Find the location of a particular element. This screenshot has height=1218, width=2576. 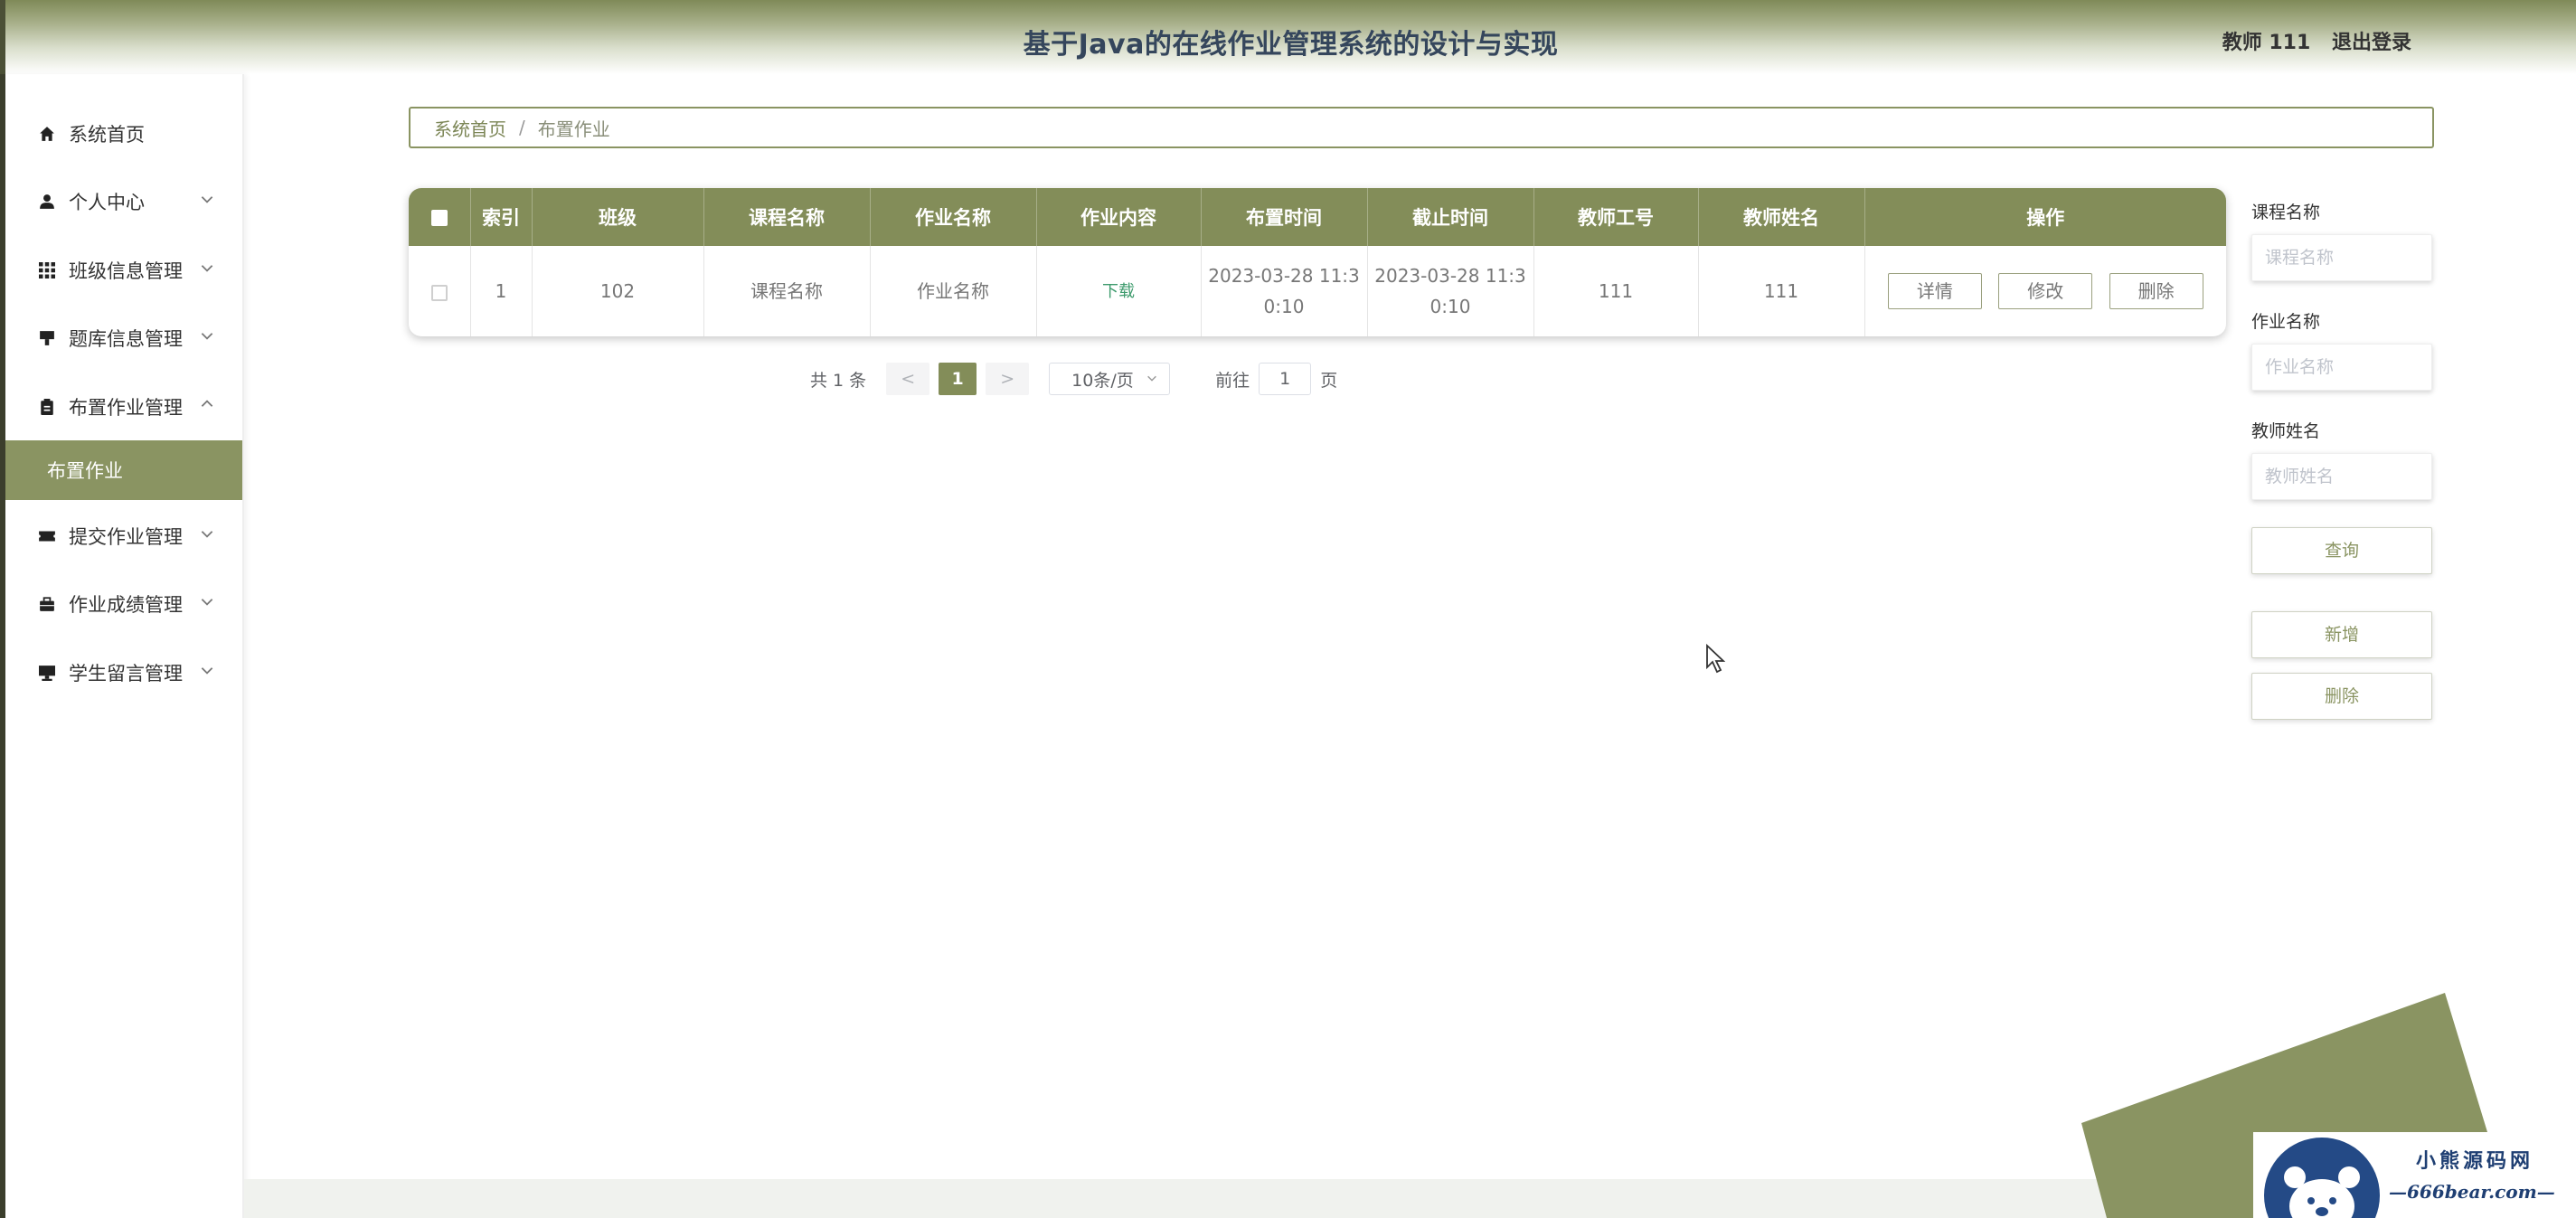

batch-delete-button: 删除 is located at coordinates (2341, 696).